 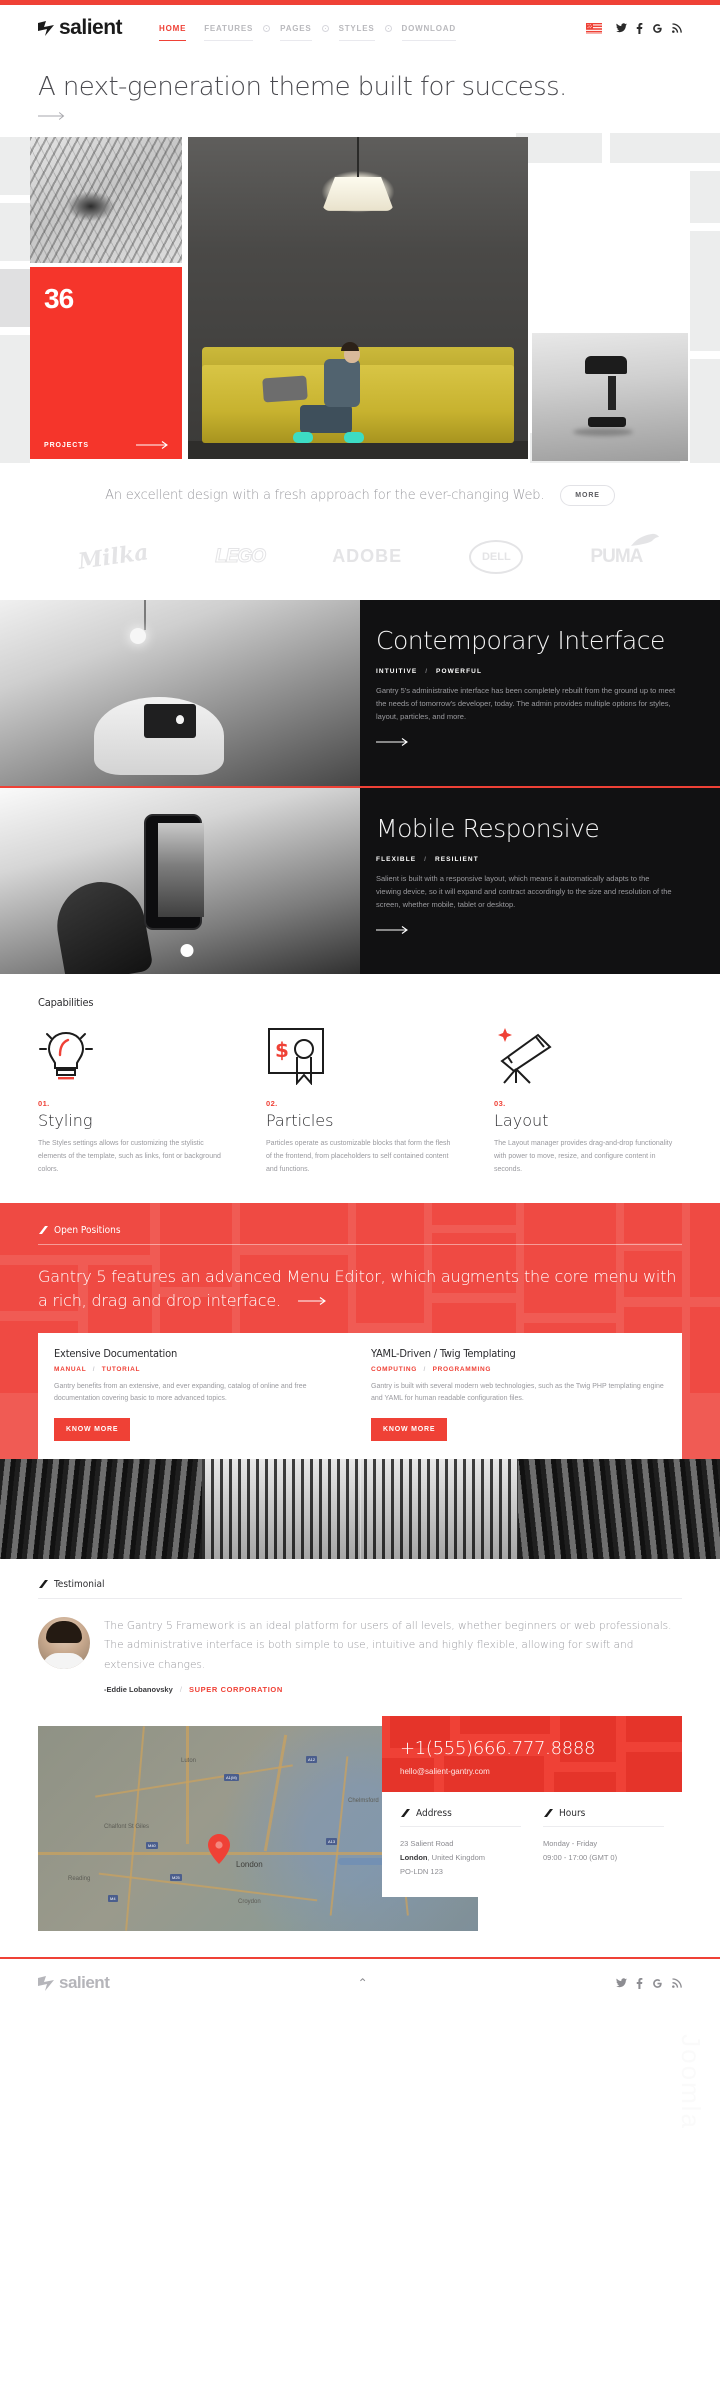 I want to click on map-label-chalfont: Chalfont St Giles, so click(x=127, y=1827).